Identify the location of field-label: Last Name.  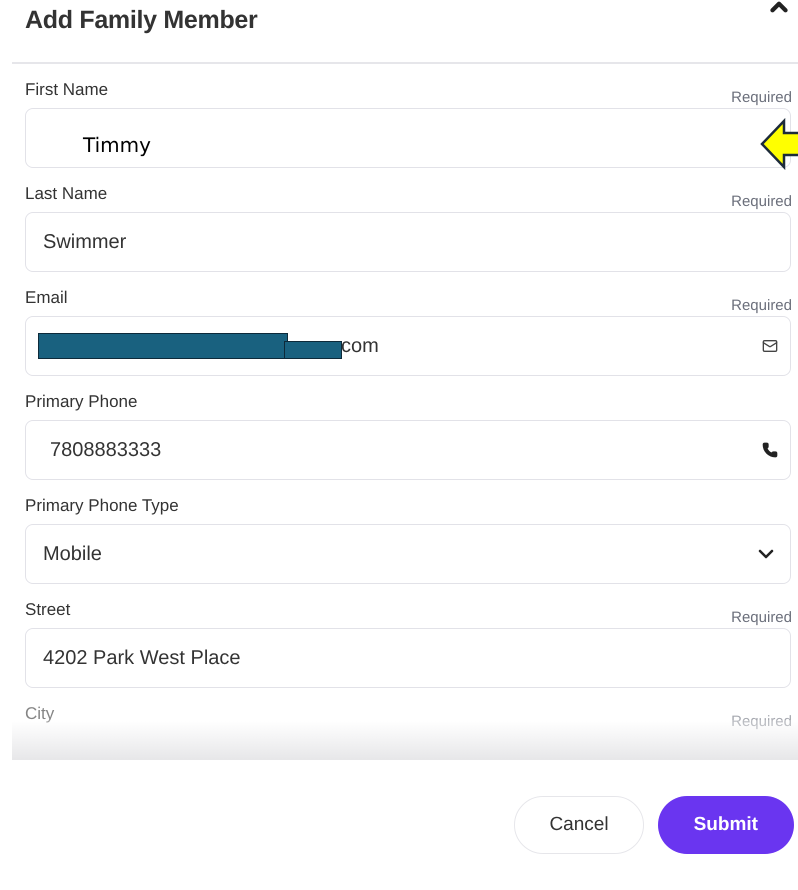
(66, 194).